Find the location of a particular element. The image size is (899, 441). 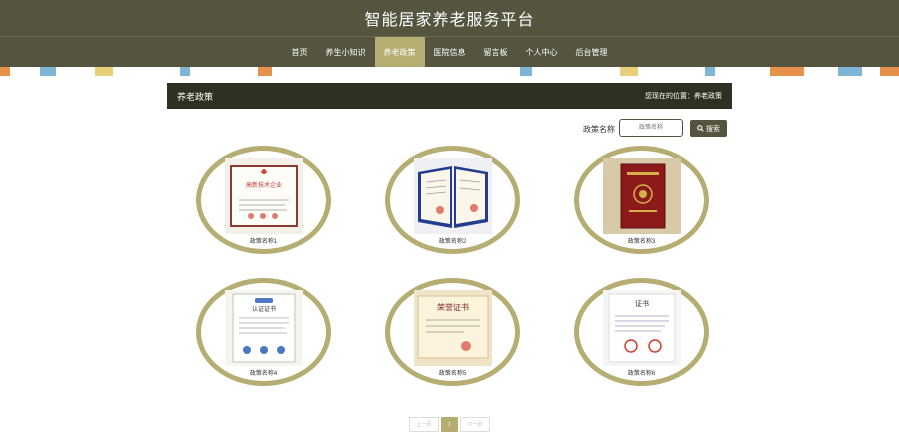

search-button-label: 搜索 is located at coordinates (713, 129).